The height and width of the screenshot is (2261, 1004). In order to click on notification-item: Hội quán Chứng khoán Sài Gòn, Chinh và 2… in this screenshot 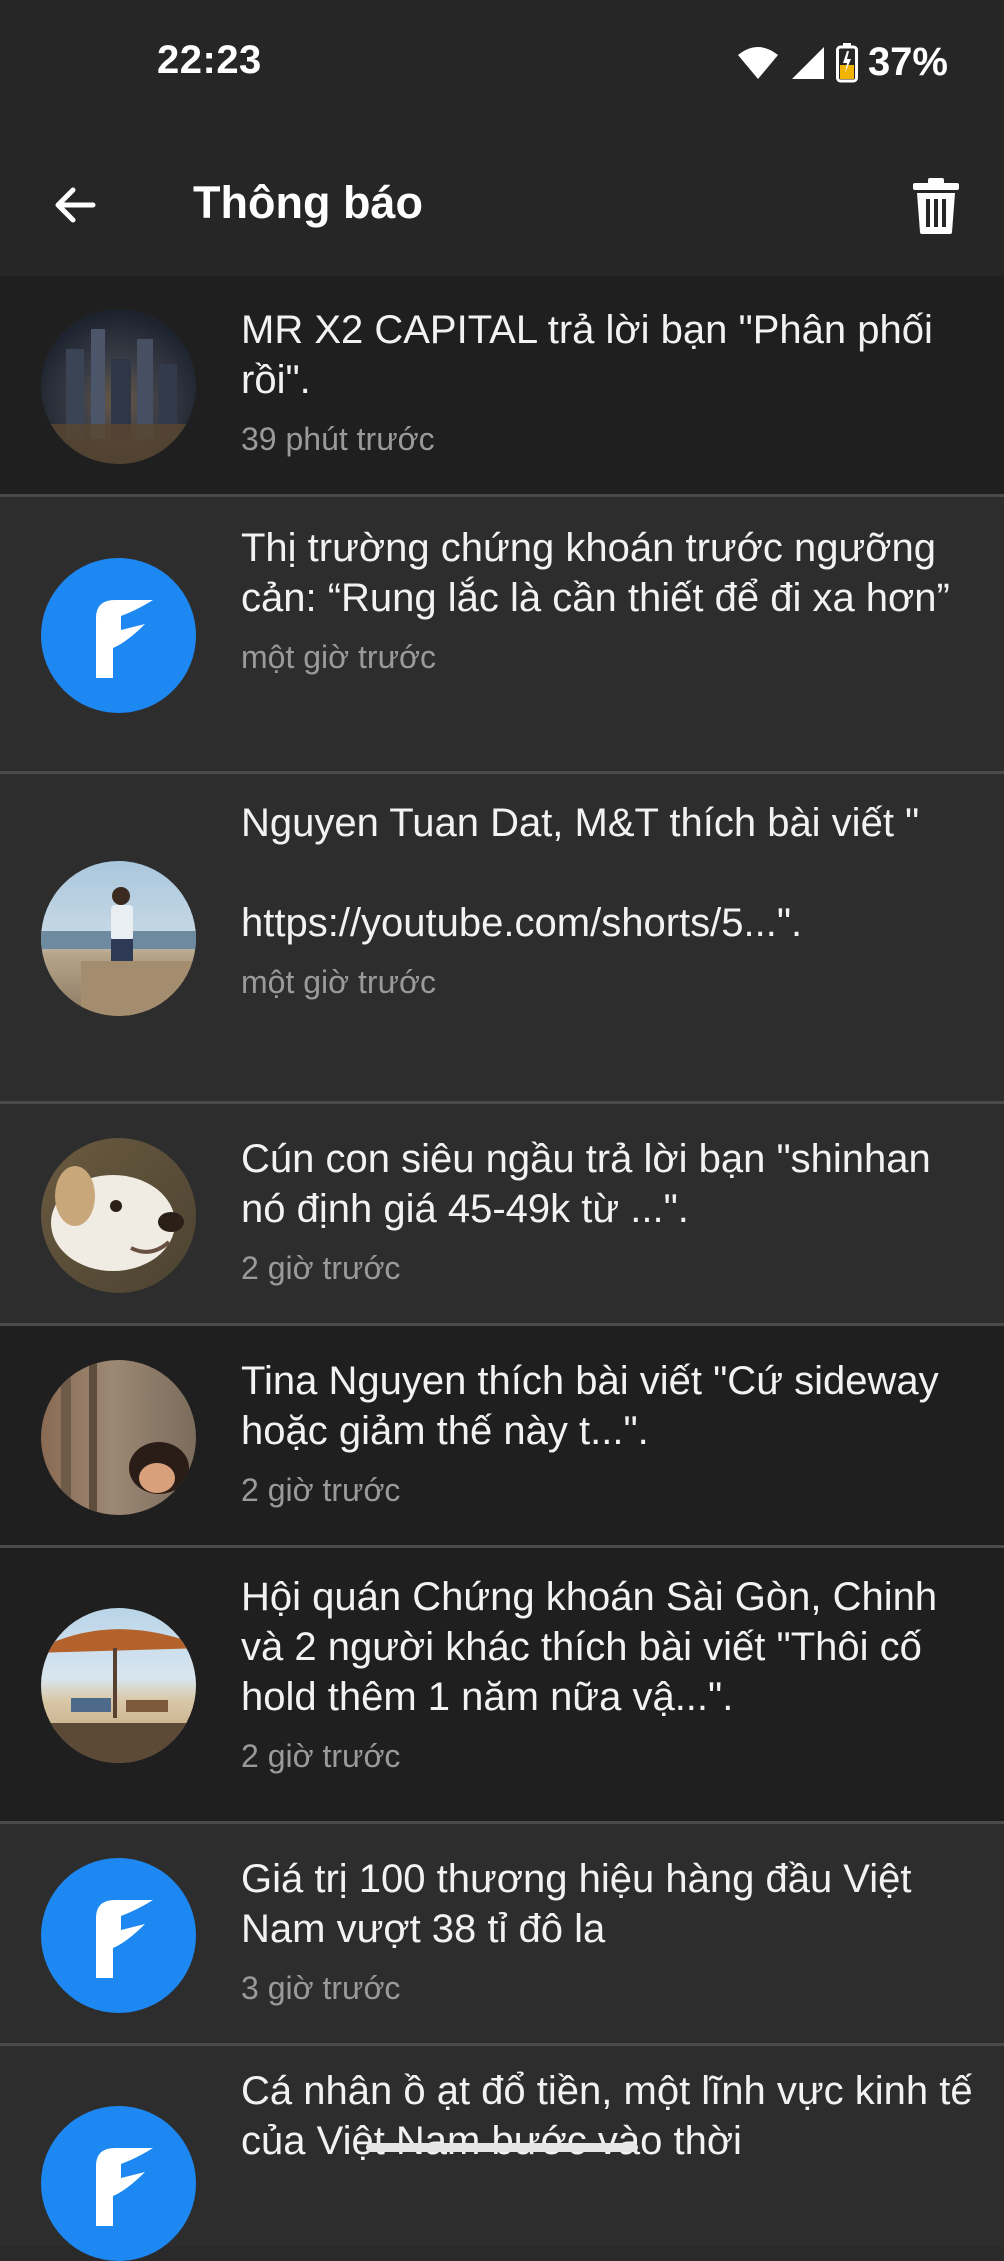, I will do `click(502, 1686)`.